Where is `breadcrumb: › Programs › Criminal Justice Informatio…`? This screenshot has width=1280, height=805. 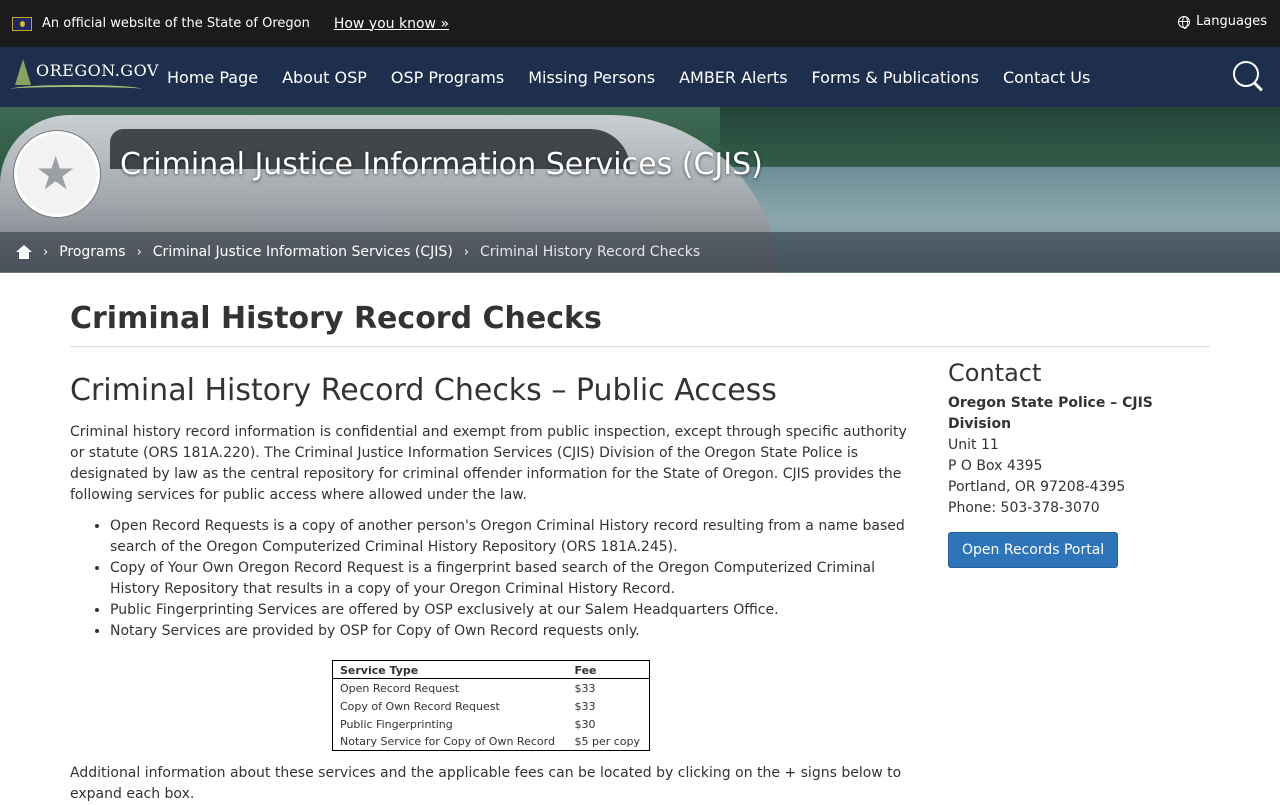
breadcrumb: › Programs › Criminal Justice Informatio… is located at coordinates (640, 252).